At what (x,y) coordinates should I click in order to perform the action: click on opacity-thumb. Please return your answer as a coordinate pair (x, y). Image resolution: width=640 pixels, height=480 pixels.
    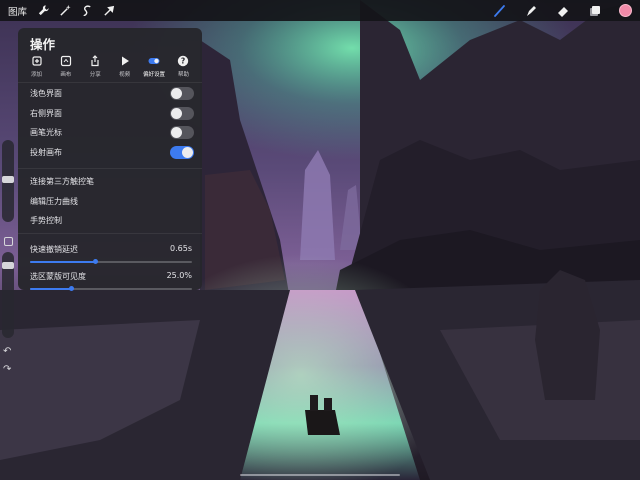
    Looking at the image, I should click on (8, 265).